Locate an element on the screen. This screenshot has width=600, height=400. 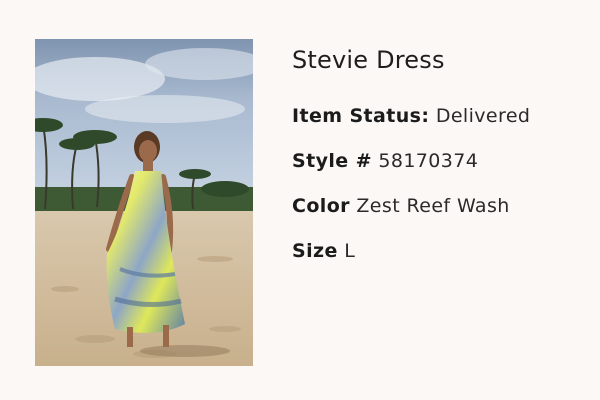
item-status-value: Delivered is located at coordinates (483, 116).